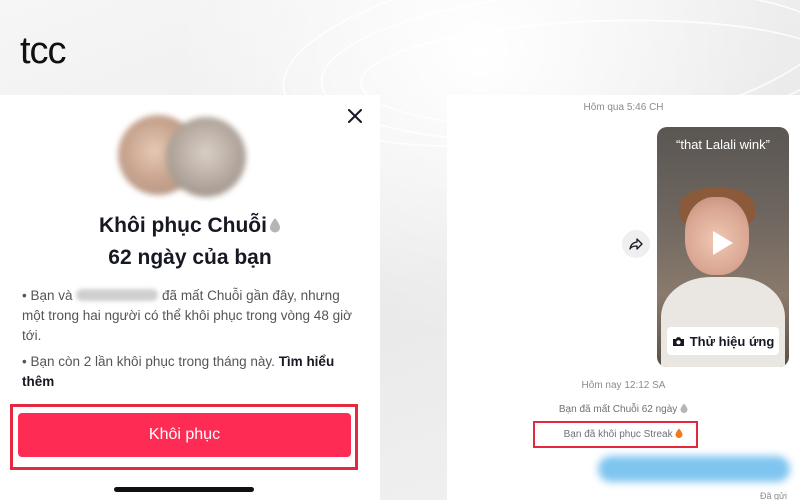 The width and height of the screenshot is (800, 500). What do you see at coordinates (723, 243) in the screenshot?
I see `play-icon` at bounding box center [723, 243].